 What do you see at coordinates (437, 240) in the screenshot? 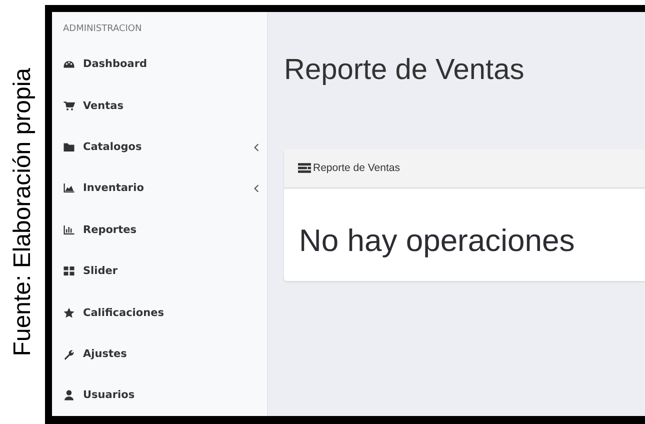
I see `empty-message: No hay operaciones` at bounding box center [437, 240].